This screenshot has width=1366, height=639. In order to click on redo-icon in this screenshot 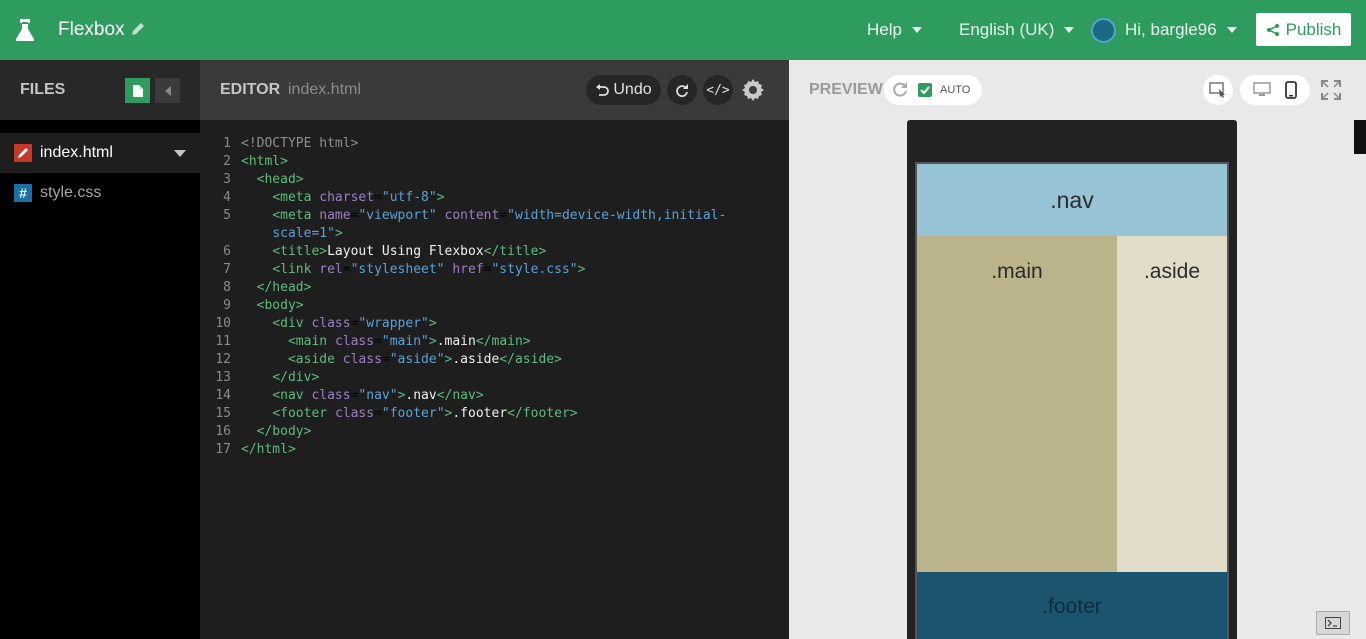, I will do `click(682, 90)`.